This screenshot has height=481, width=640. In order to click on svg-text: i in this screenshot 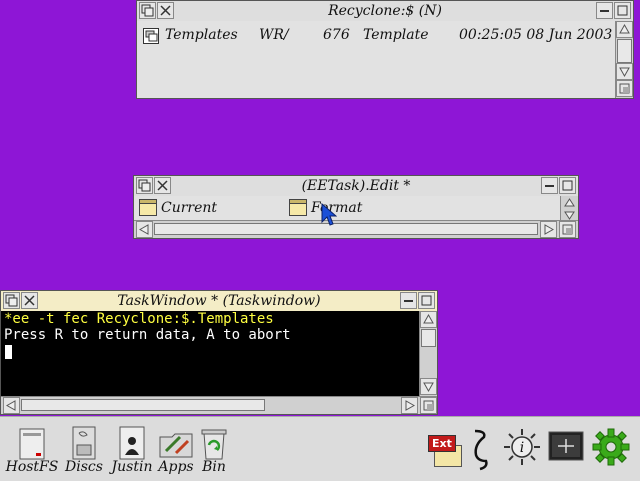, I will do `click(522, 448)`.